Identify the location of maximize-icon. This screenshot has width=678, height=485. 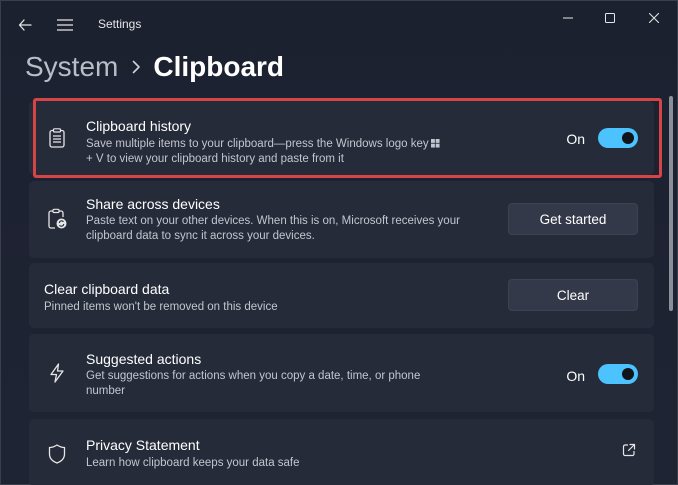
(610, 18).